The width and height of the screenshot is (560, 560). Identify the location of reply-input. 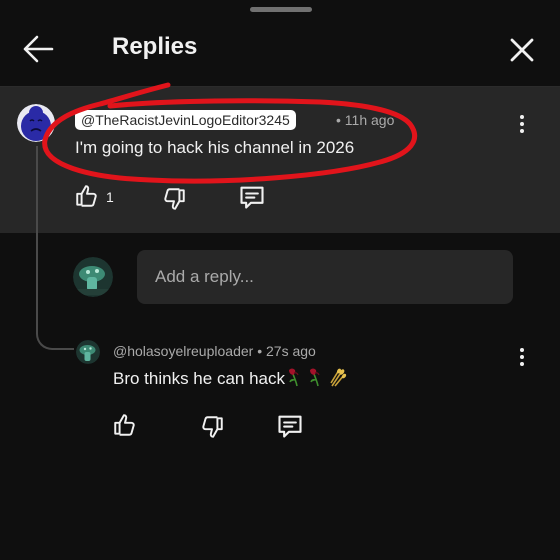
(325, 277).